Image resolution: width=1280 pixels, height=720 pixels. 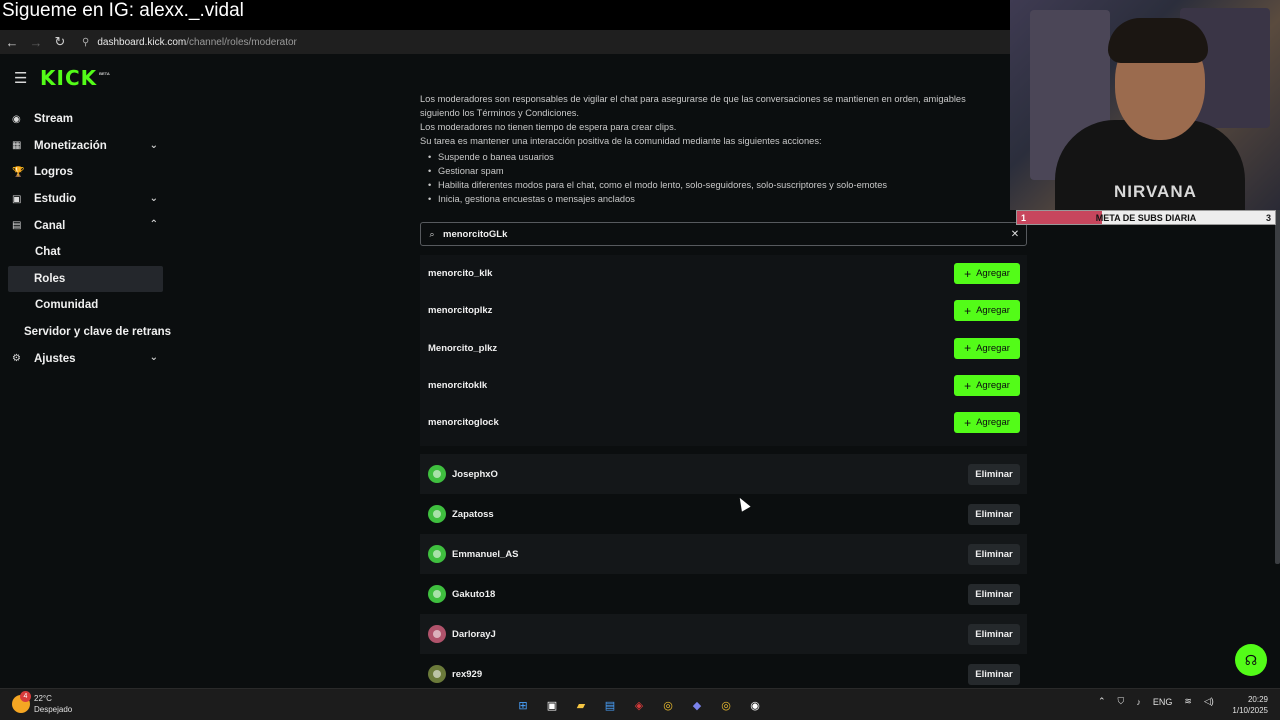 What do you see at coordinates (17, 146) in the screenshot?
I see `money-icon: ▦` at bounding box center [17, 146].